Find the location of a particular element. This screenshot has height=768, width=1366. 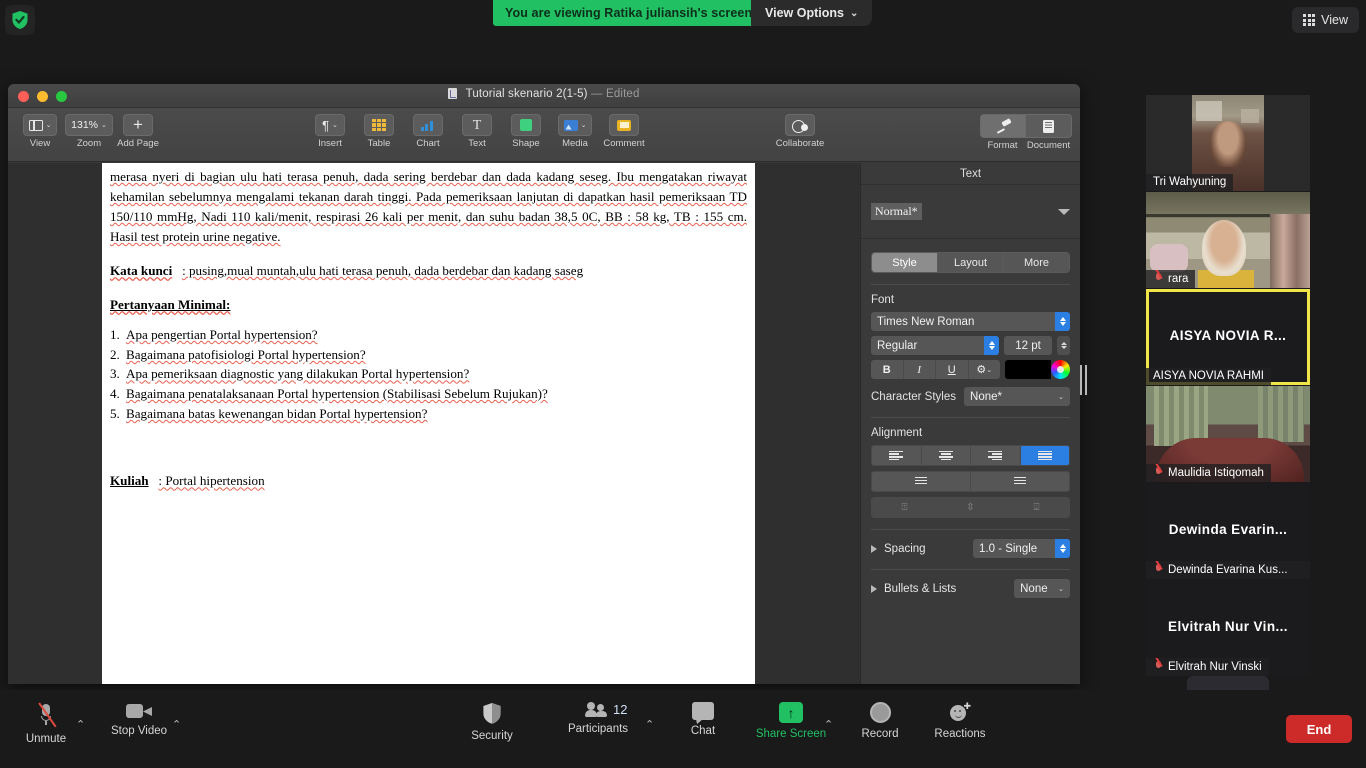

increase-indent-button is located at coordinates (1020, 481).